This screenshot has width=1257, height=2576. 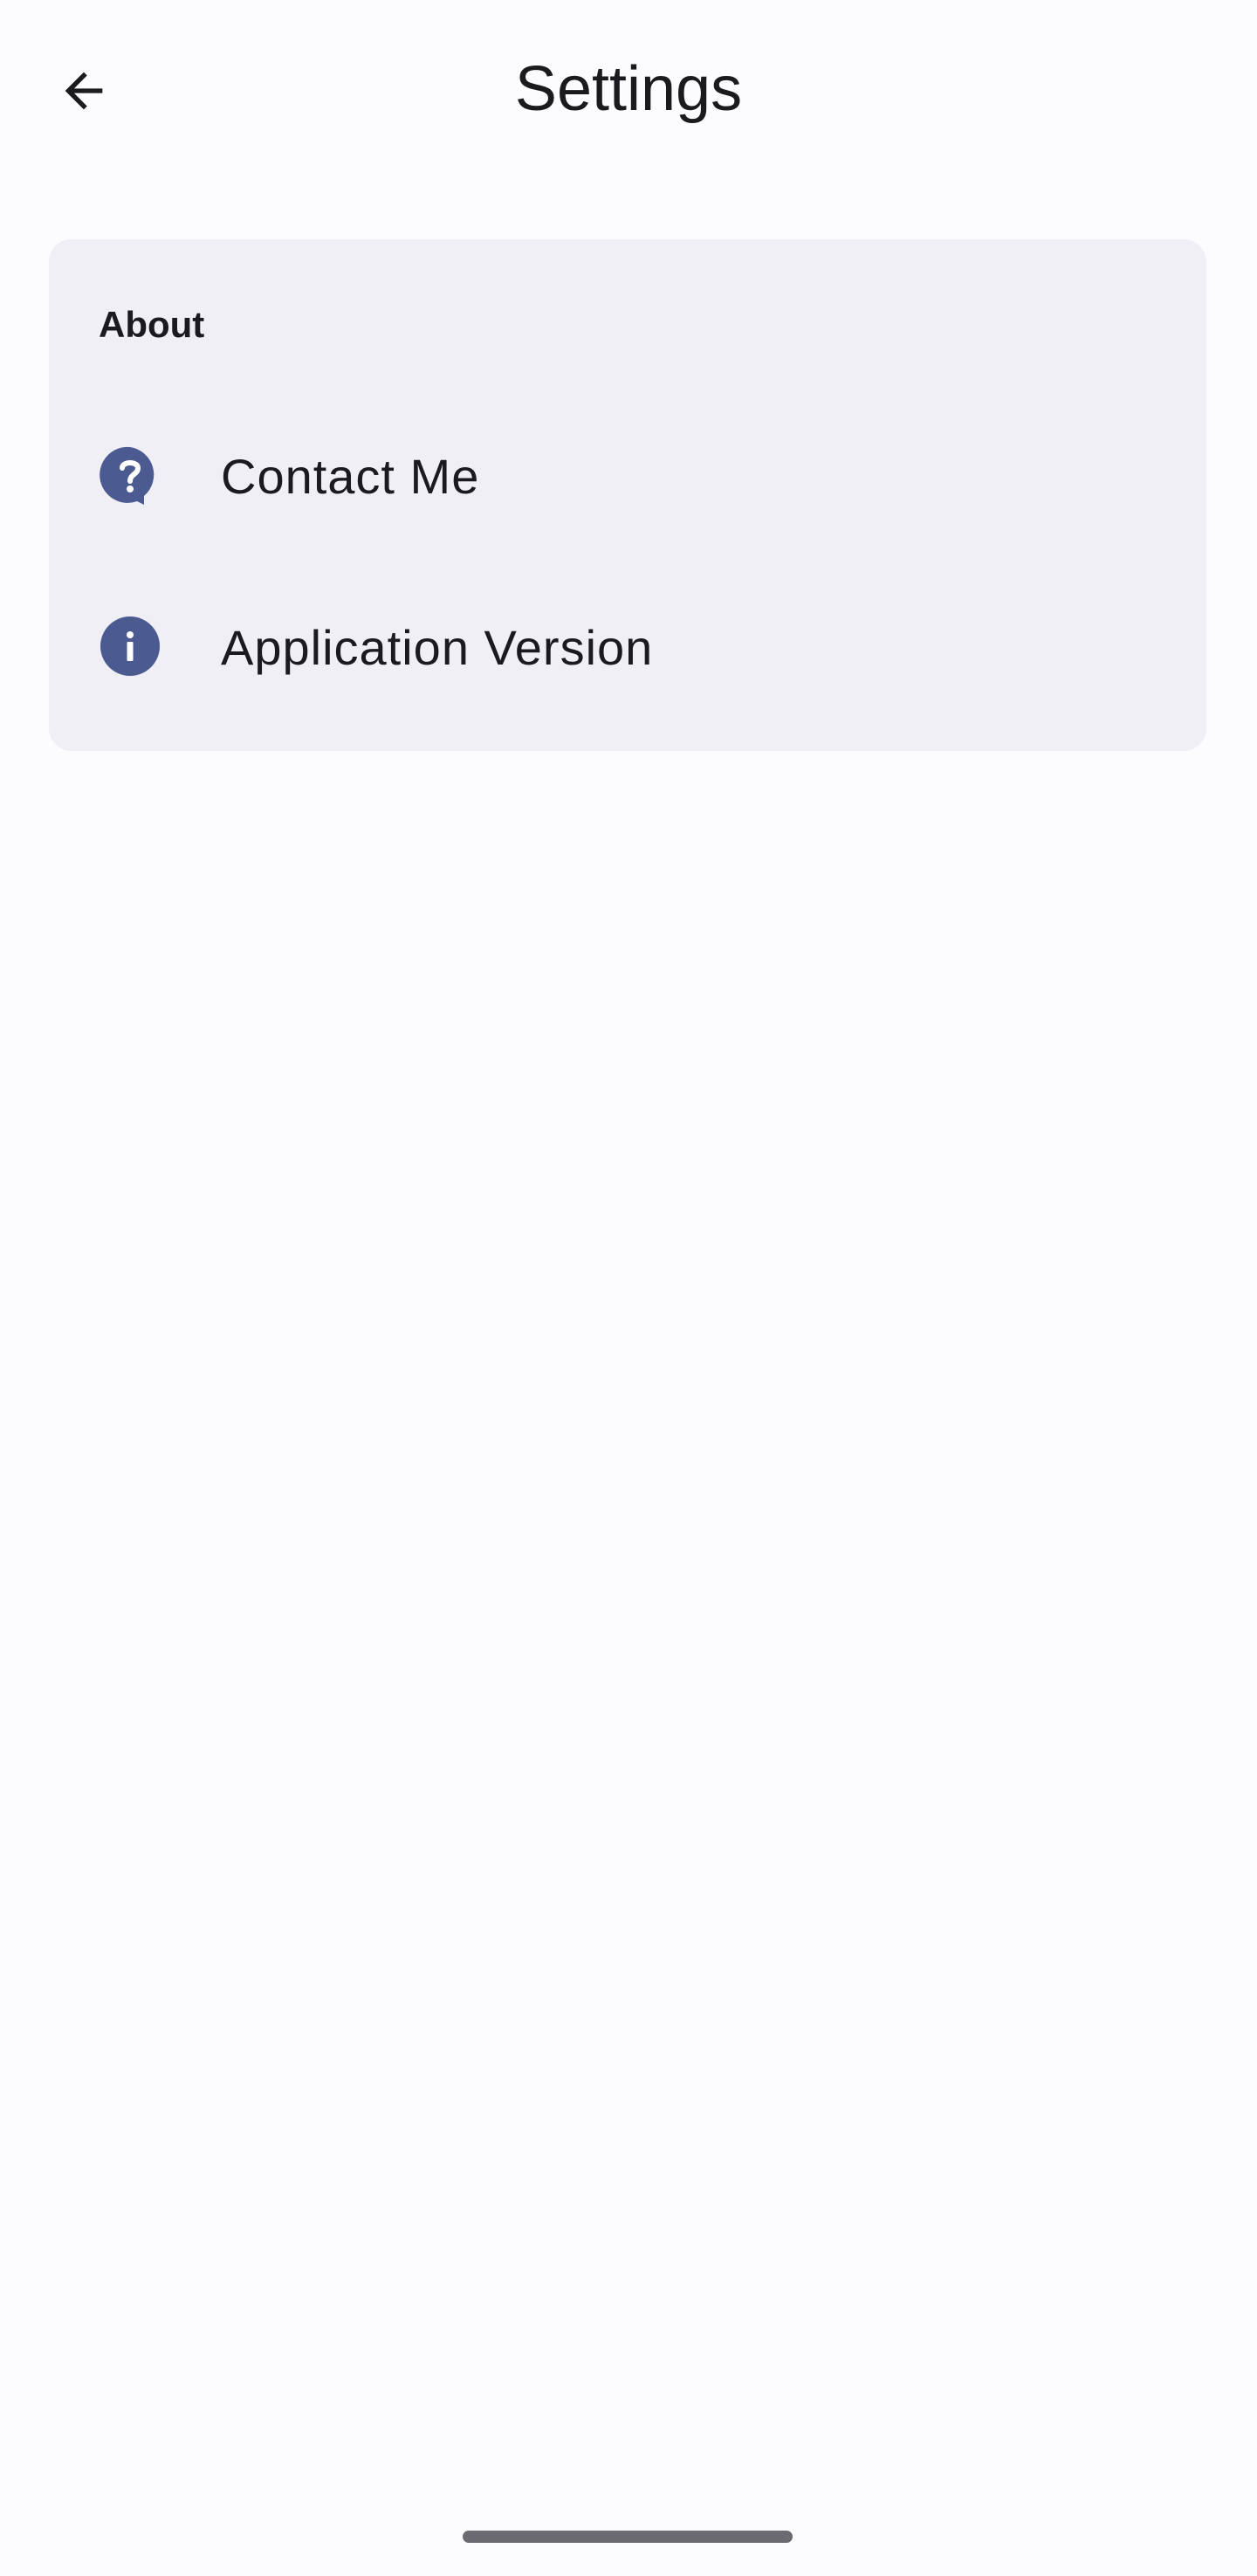 I want to click on contact-me-label: Contact Me, so click(x=350, y=476).